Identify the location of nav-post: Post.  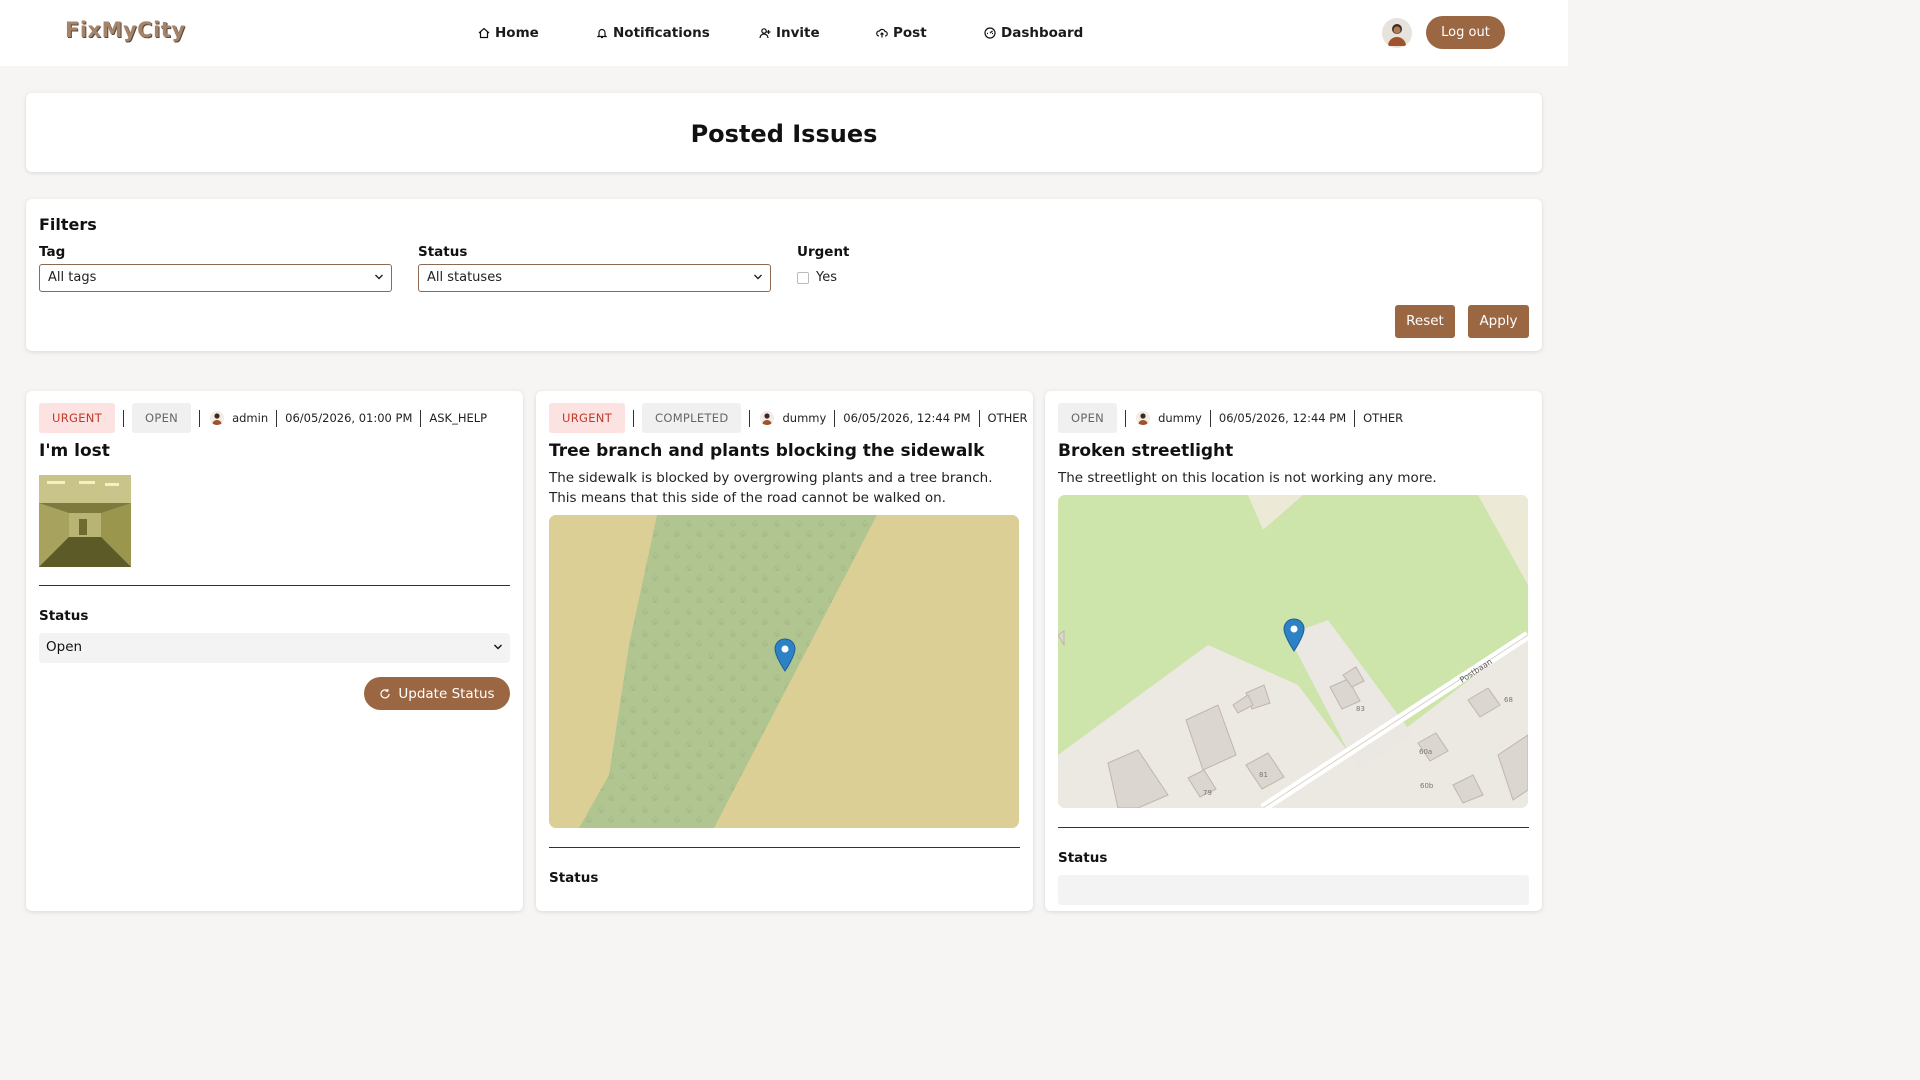
(901, 33).